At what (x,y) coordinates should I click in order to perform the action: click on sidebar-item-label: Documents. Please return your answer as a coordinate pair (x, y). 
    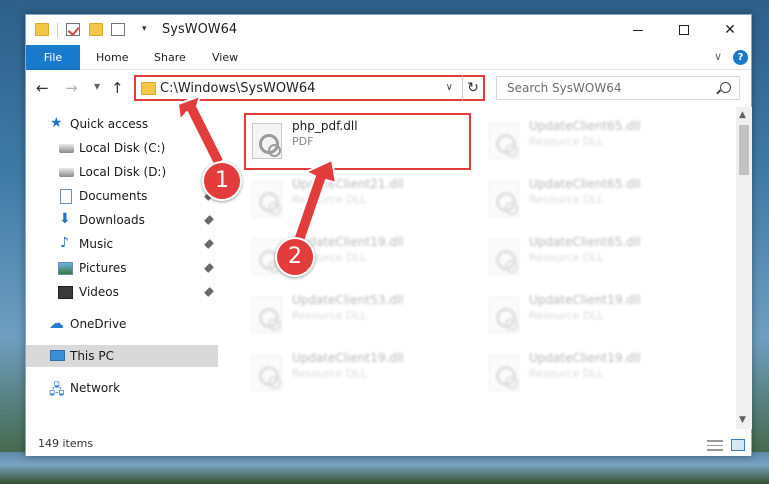
    Looking at the image, I should click on (113, 196).